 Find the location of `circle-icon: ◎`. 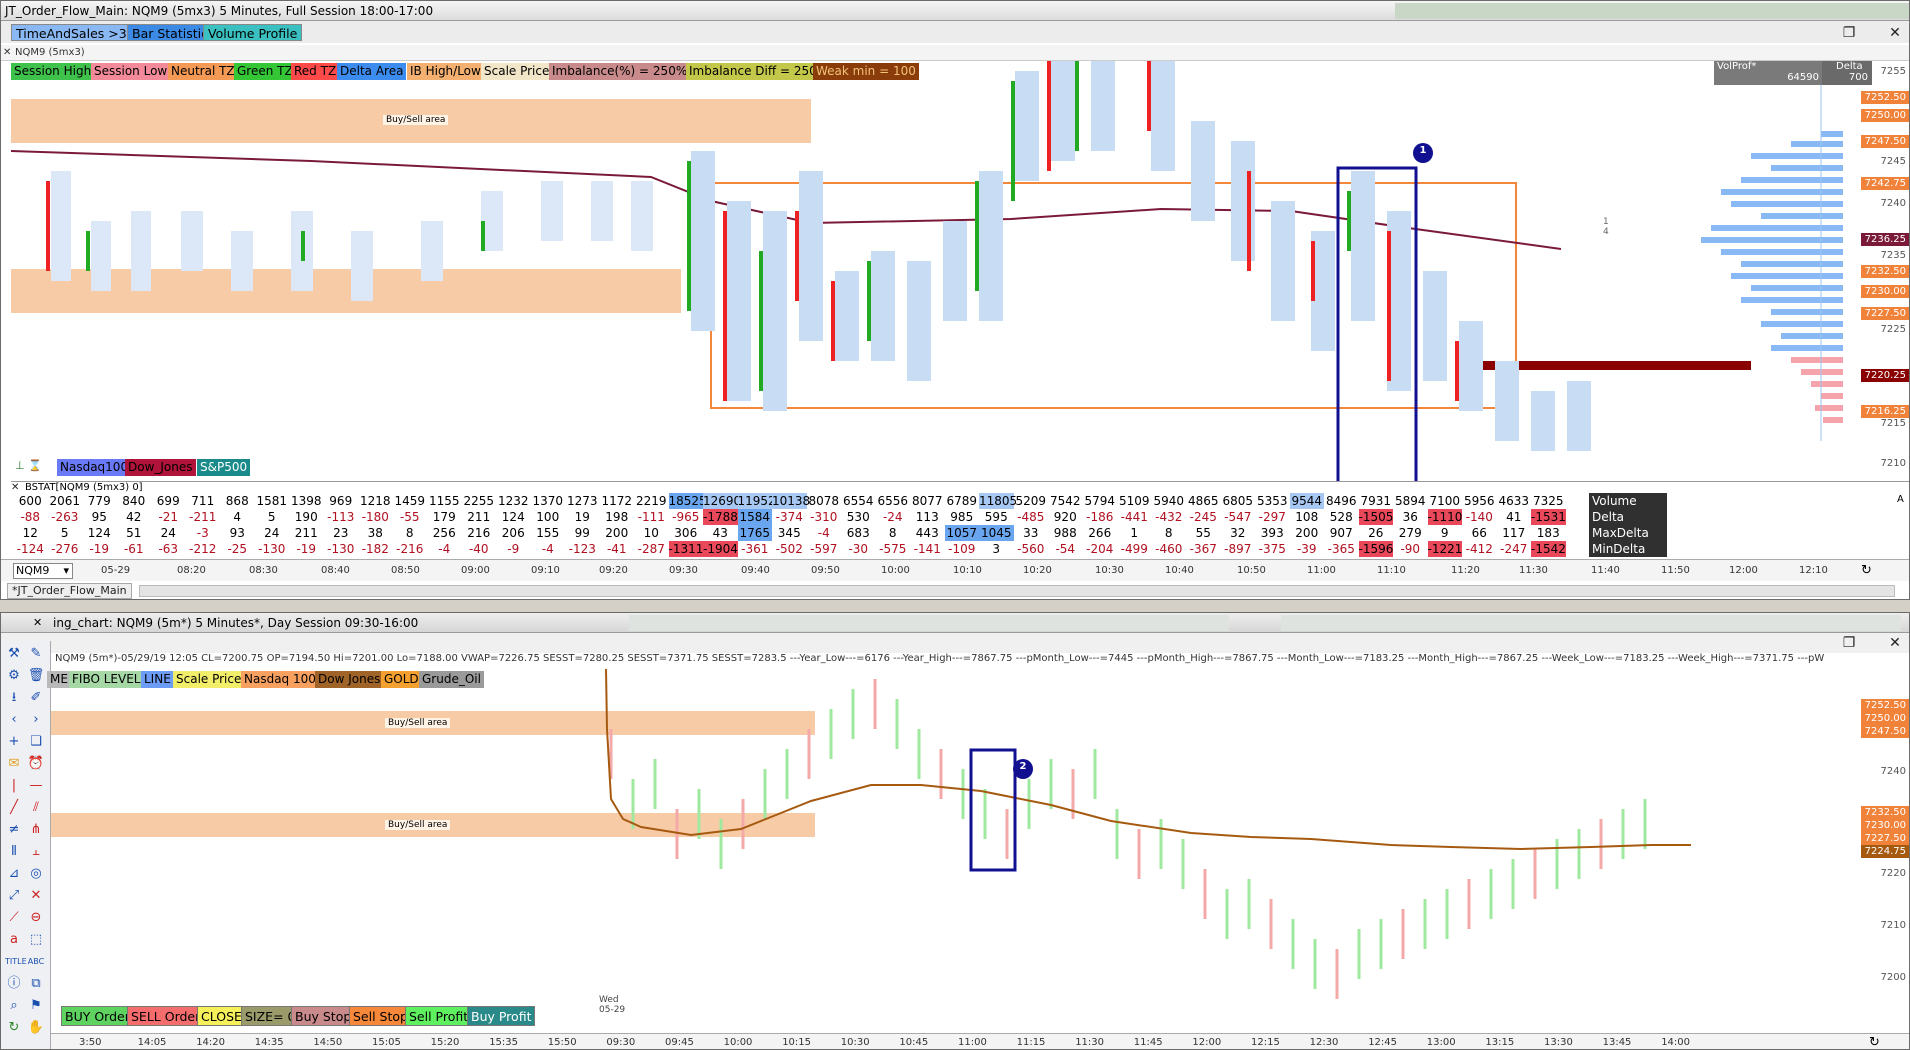

circle-icon: ◎ is located at coordinates (36, 874).